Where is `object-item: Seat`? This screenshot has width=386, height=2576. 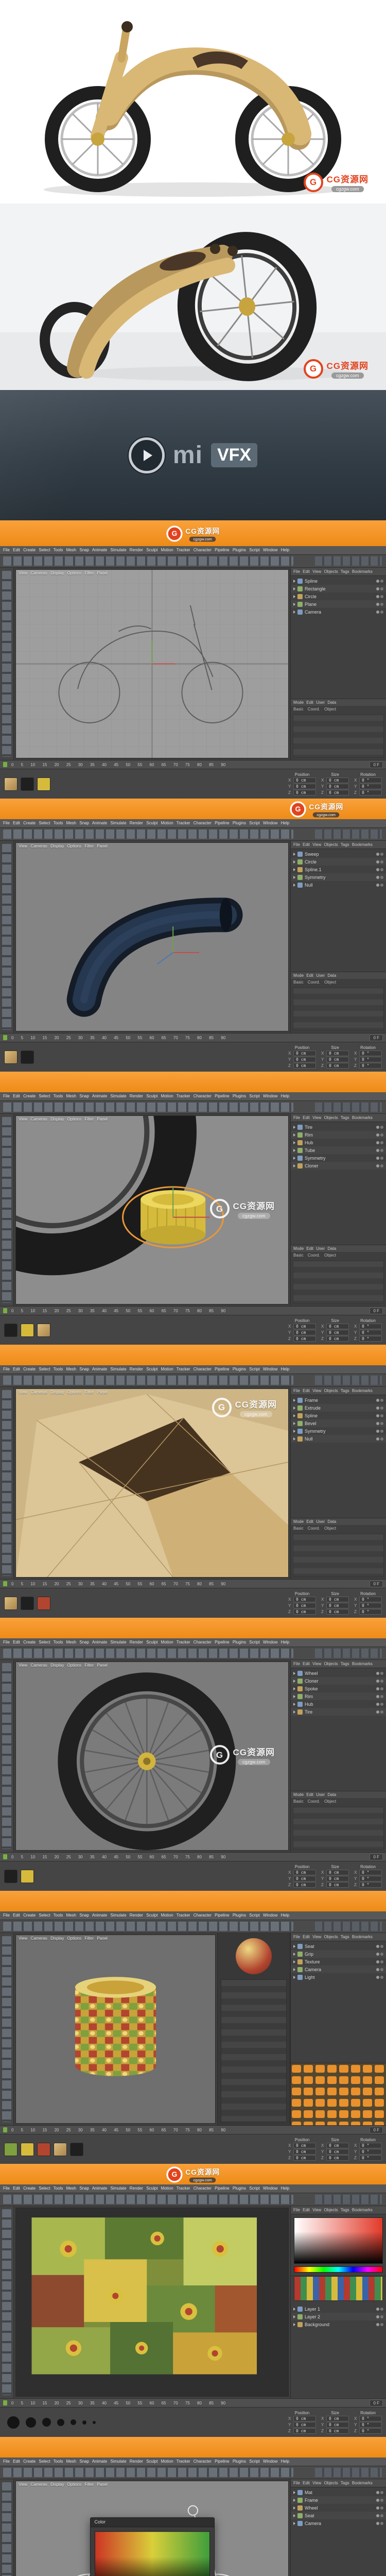
object-item: Seat is located at coordinates (338, 1946).